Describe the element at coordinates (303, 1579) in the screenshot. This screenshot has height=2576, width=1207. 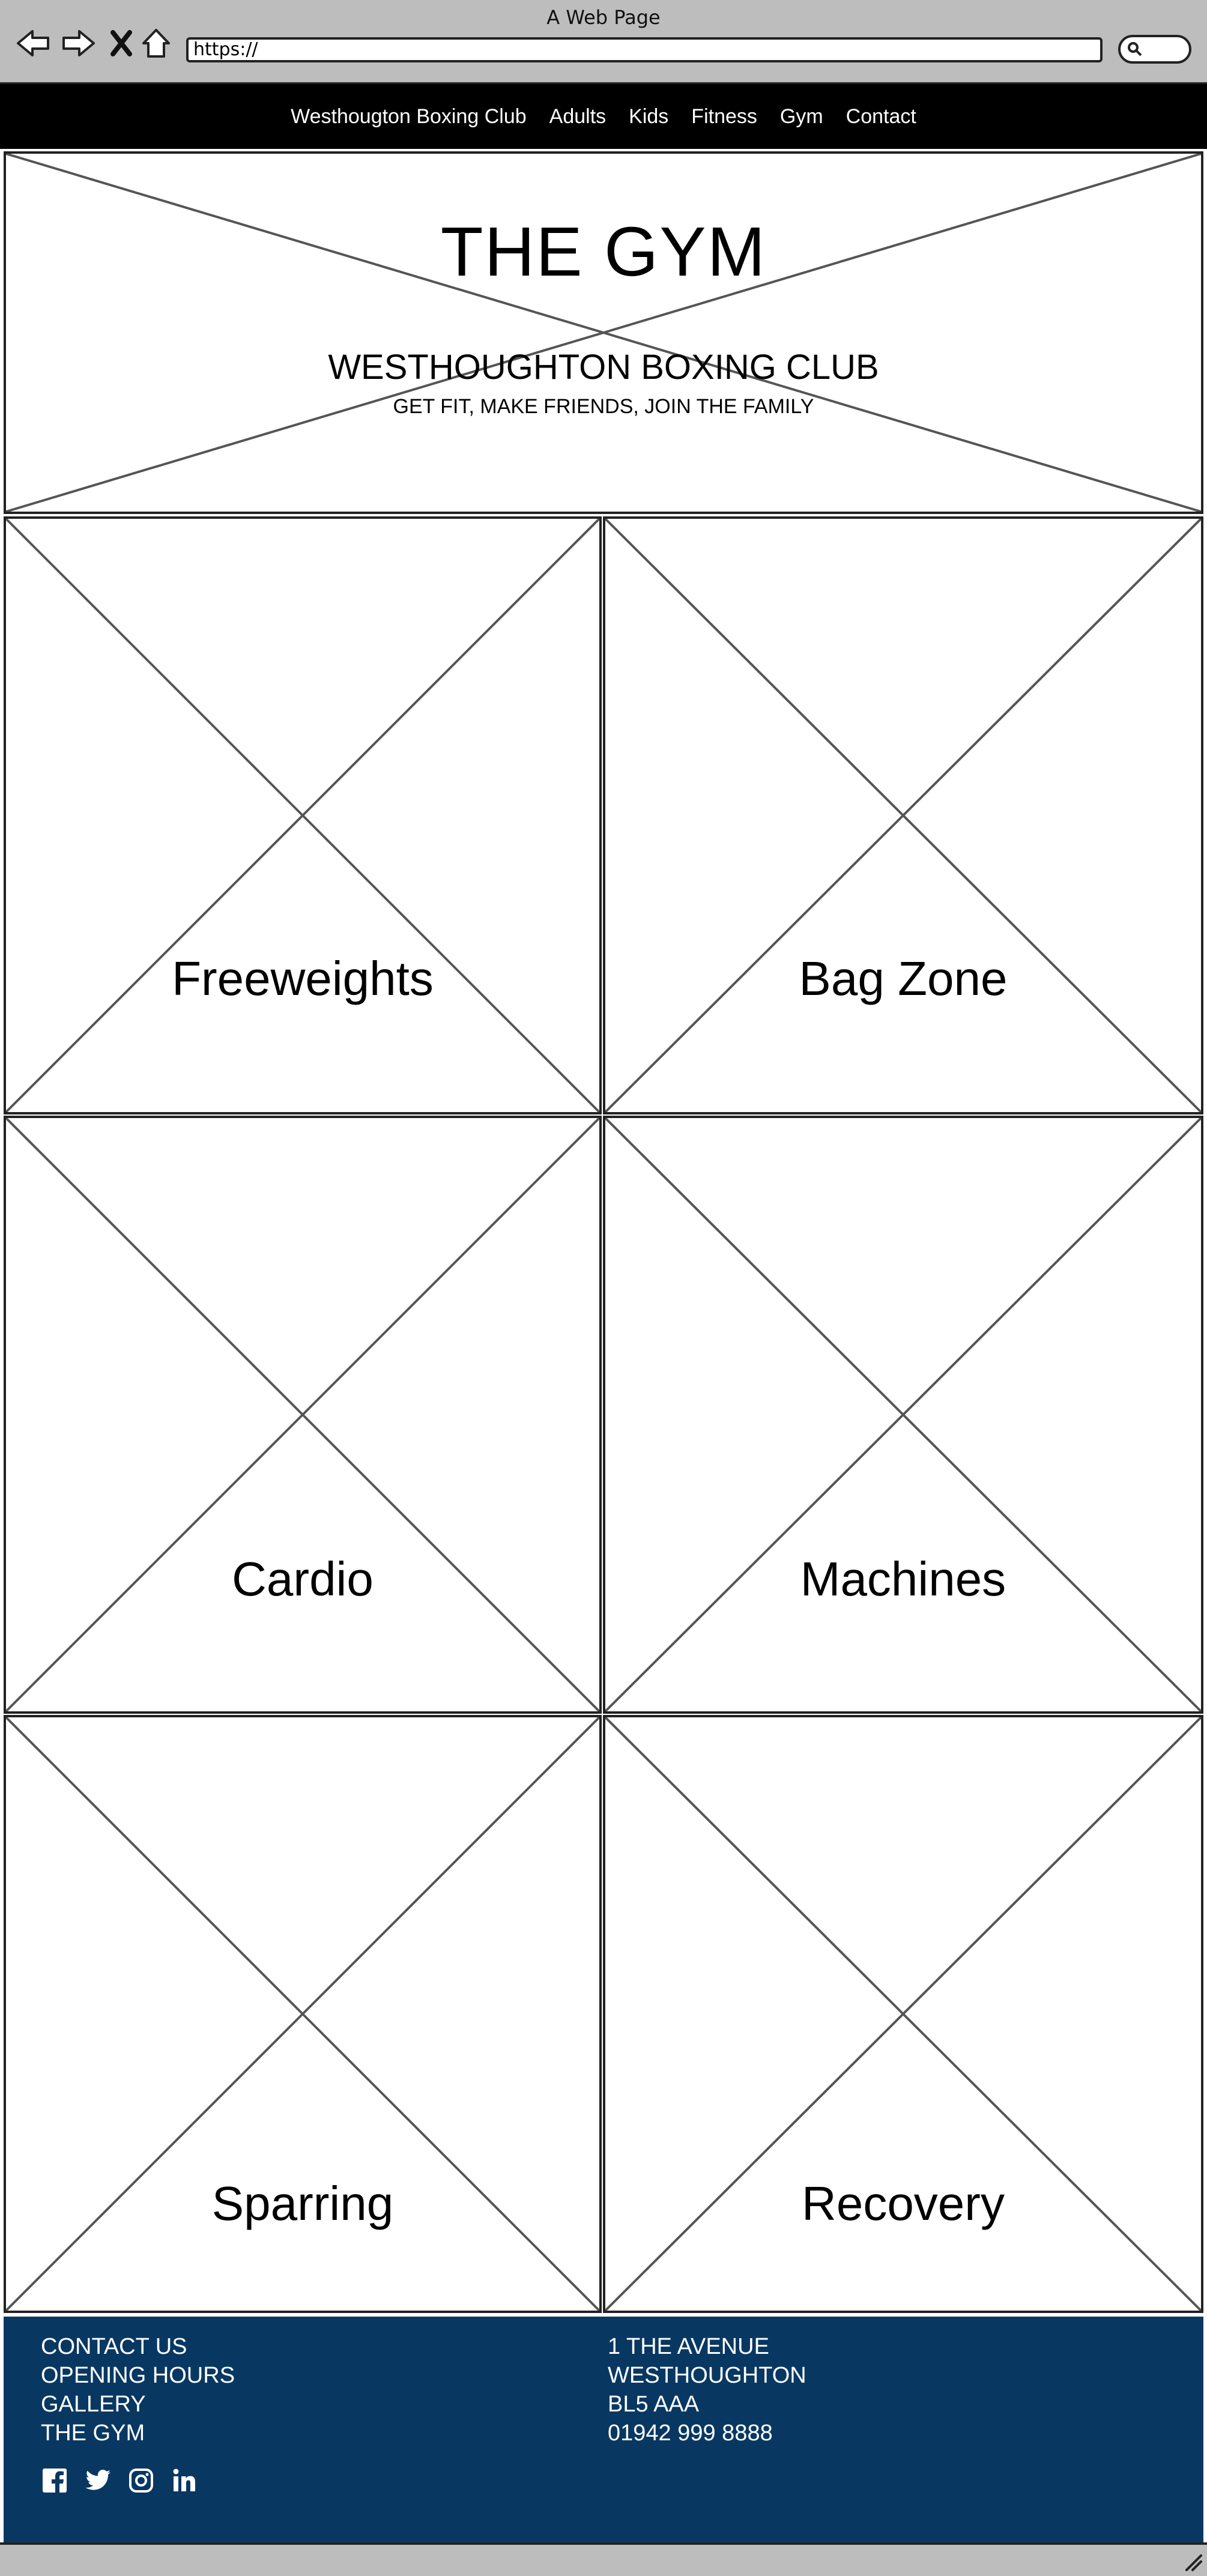
I see `tile-label: Cardio` at that location.